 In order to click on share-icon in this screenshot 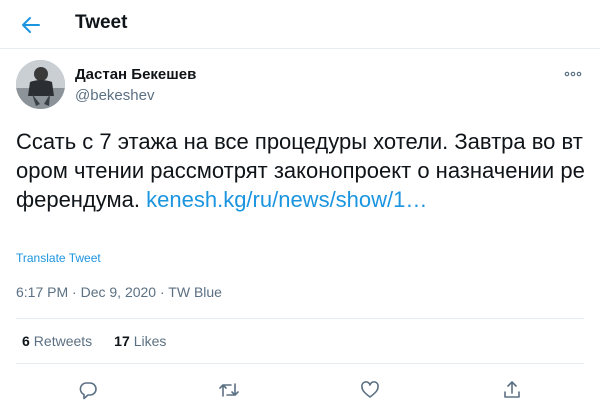, I will do `click(512, 389)`.